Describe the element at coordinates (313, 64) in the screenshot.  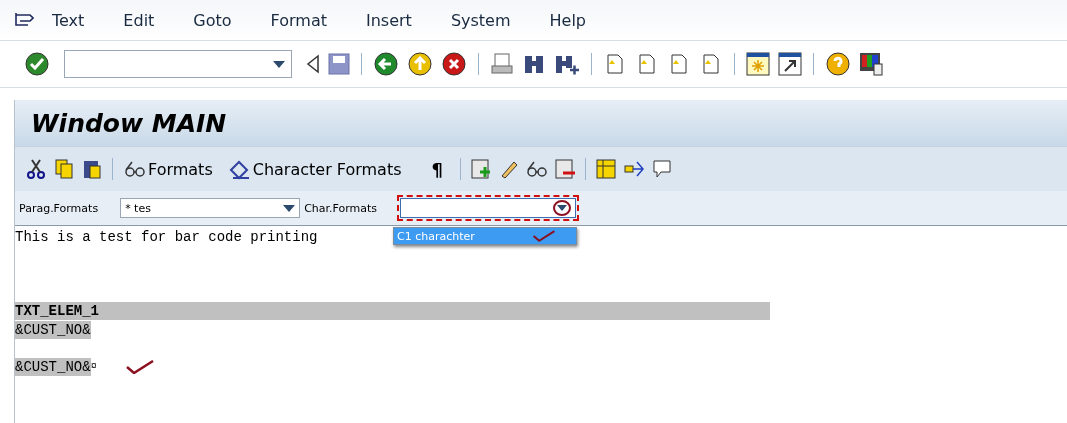
I see `back-arrow-icon` at that location.